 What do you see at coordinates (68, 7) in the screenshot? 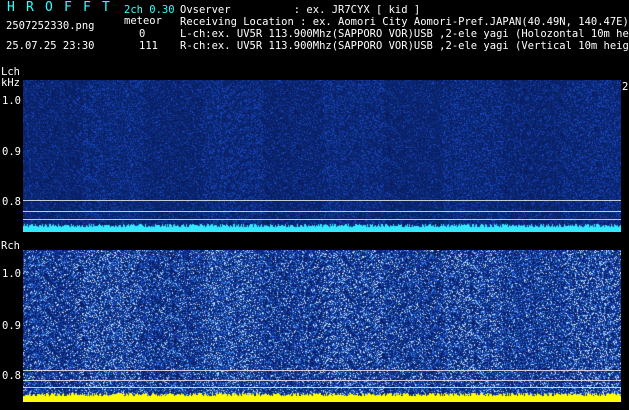
I see `logo-letter-f1: F` at bounding box center [68, 7].